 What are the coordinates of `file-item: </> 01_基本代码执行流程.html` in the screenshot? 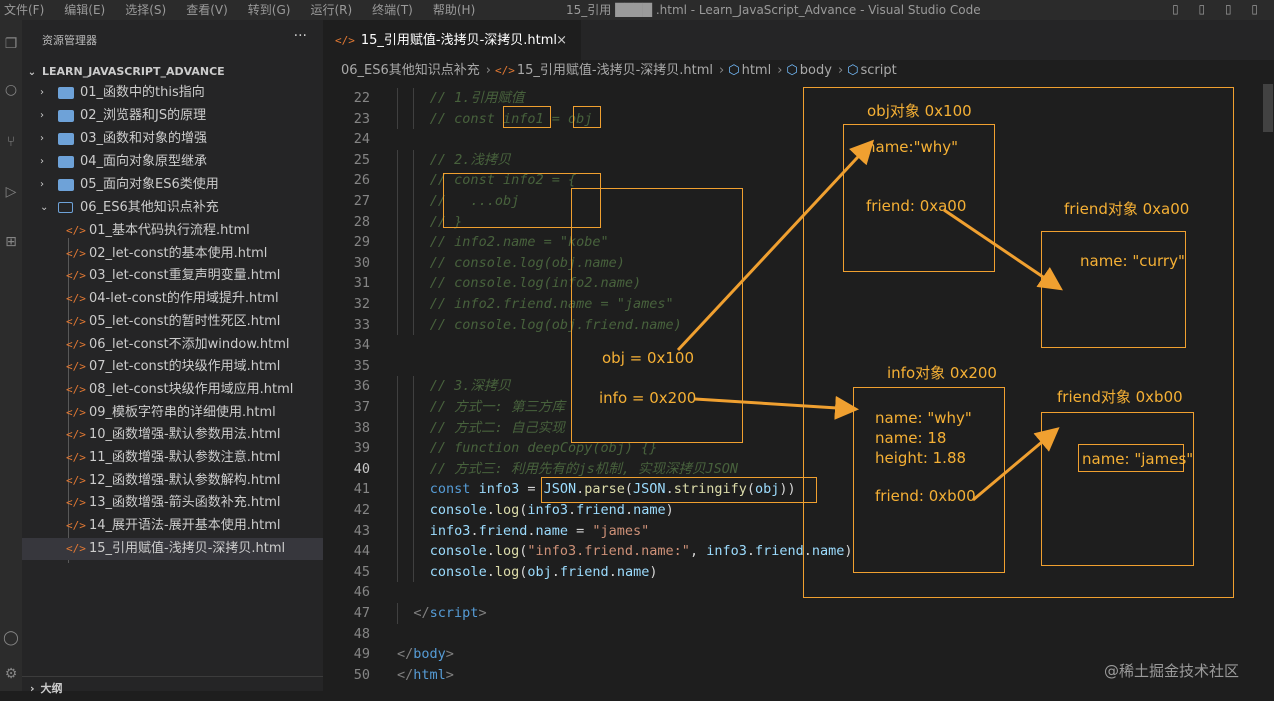 It's located at (172, 231).